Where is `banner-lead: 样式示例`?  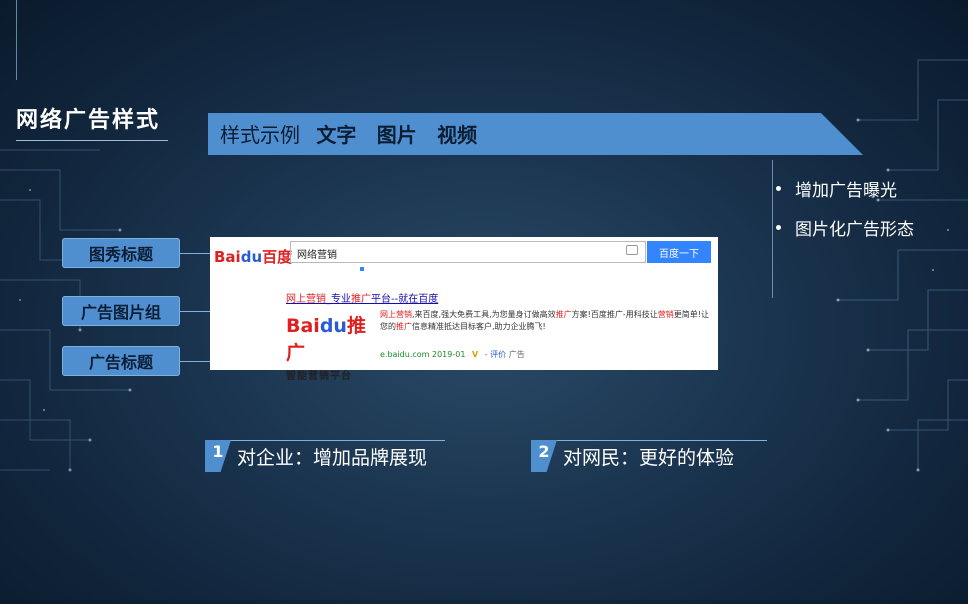
banner-lead: 样式示例 is located at coordinates (260, 135).